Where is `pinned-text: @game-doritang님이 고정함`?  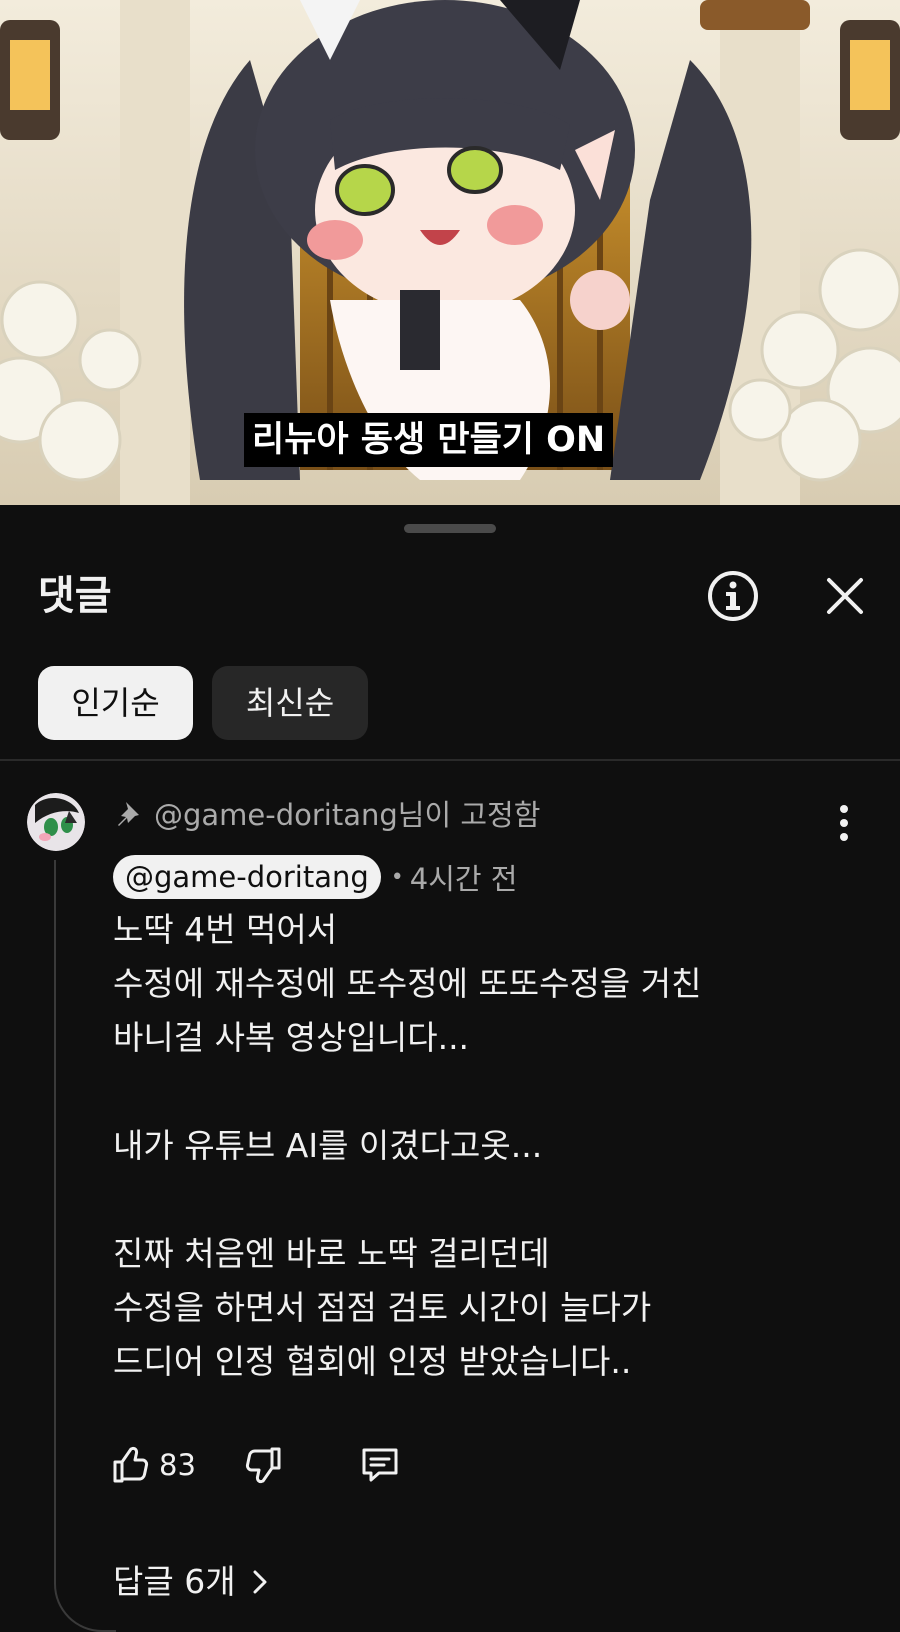 pinned-text: @game-doritang님이 고정함 is located at coordinates (347, 815).